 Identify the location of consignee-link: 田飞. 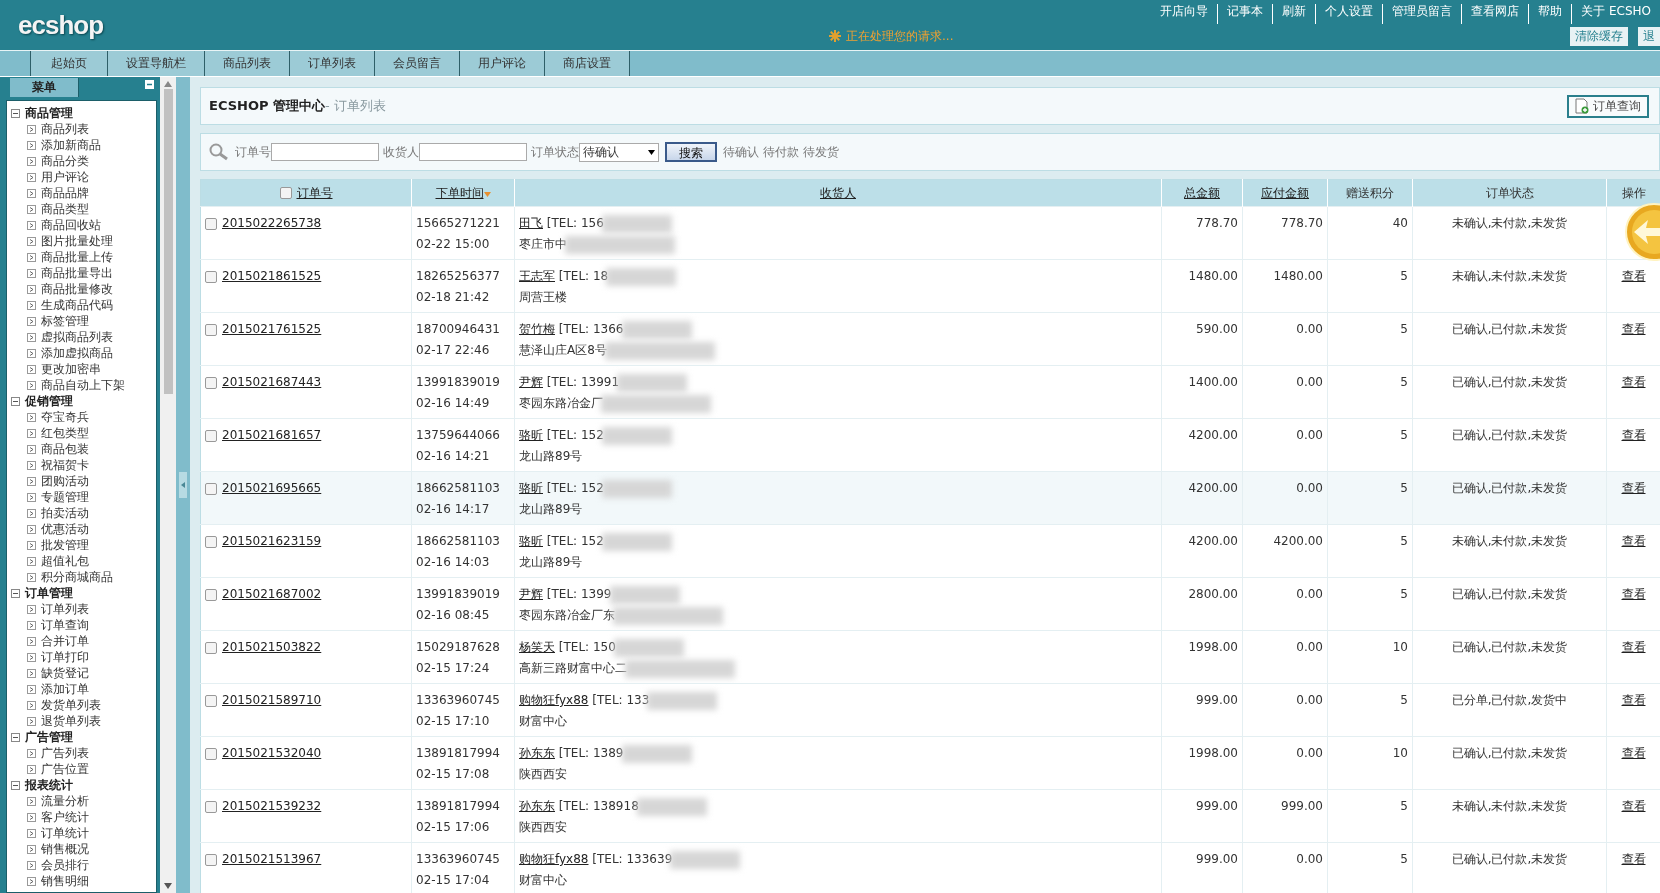
(531, 223).